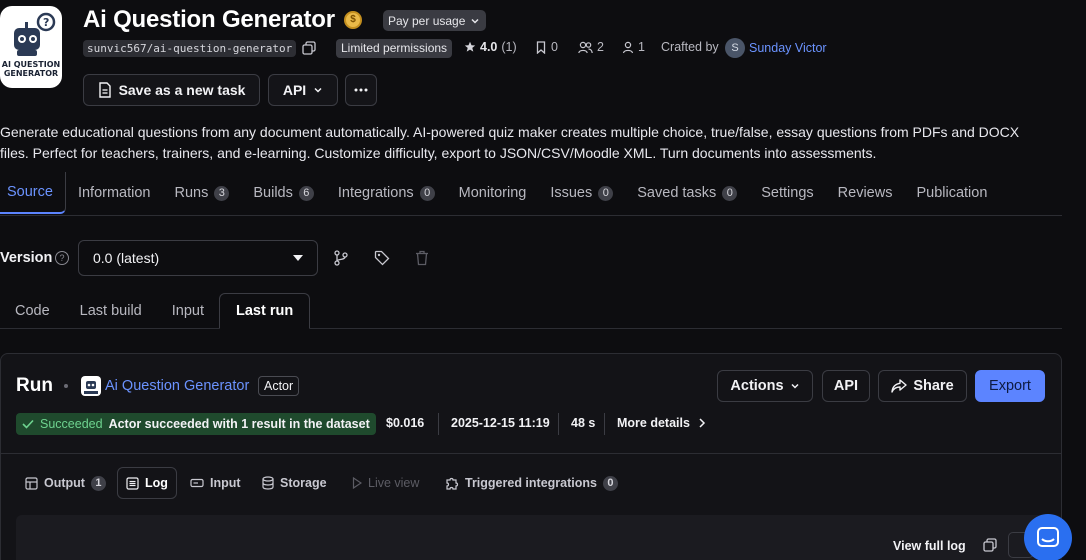 The width and height of the screenshot is (1086, 560). Describe the element at coordinates (98, 483) in the screenshot. I see `output-count-badge: 1` at that location.